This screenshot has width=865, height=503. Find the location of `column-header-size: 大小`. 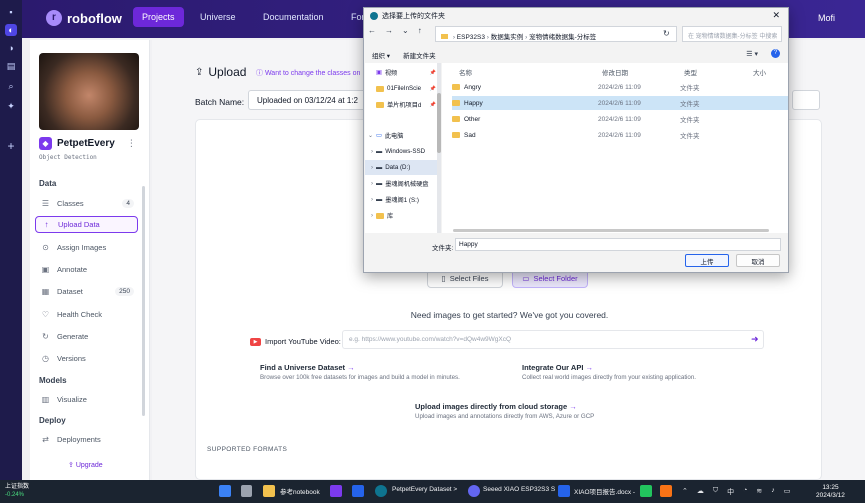

column-header-size: 大小 is located at coordinates (759, 72).